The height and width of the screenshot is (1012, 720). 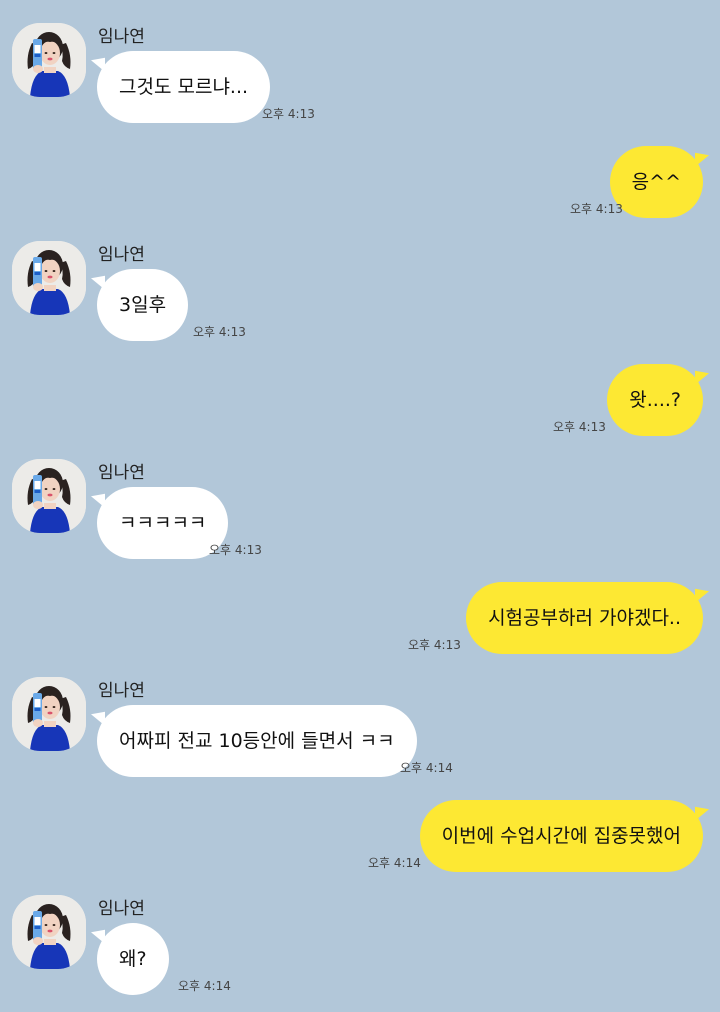 I want to click on message-bubble-incoming: 왜?, so click(x=133, y=959).